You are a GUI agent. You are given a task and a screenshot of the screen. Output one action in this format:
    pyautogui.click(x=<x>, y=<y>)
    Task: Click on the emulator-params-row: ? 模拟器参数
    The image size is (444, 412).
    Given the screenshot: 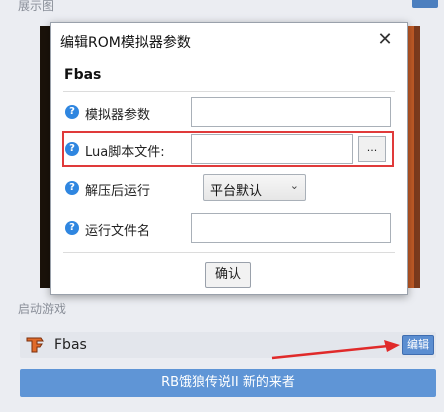 What is the action you would take?
    pyautogui.click(x=228, y=112)
    